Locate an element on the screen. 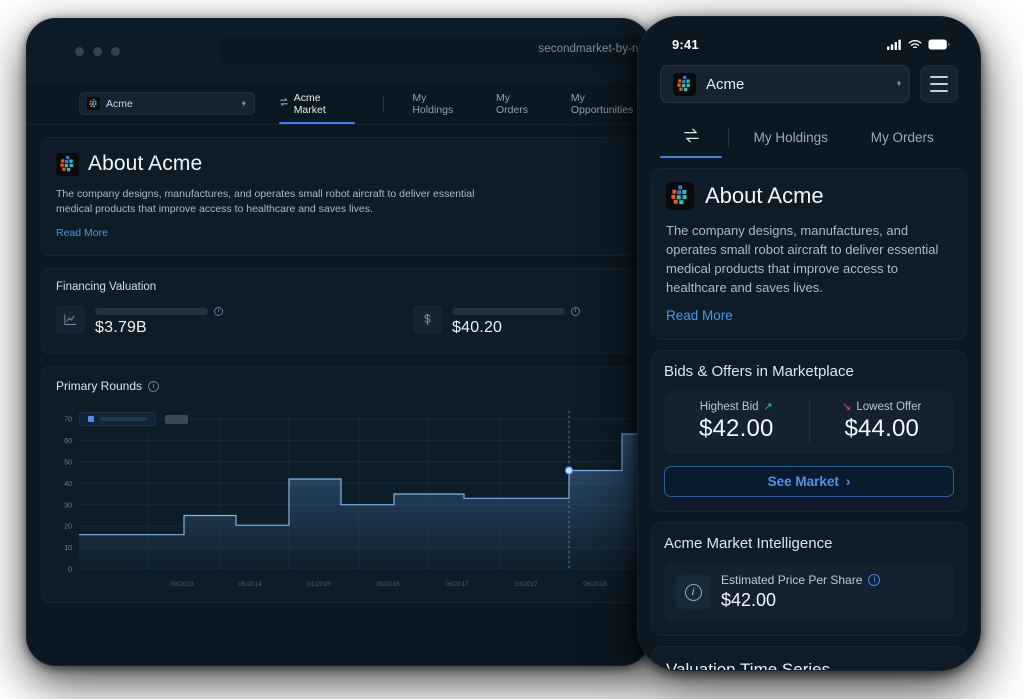  maximize-window-dot is located at coordinates (115, 51).